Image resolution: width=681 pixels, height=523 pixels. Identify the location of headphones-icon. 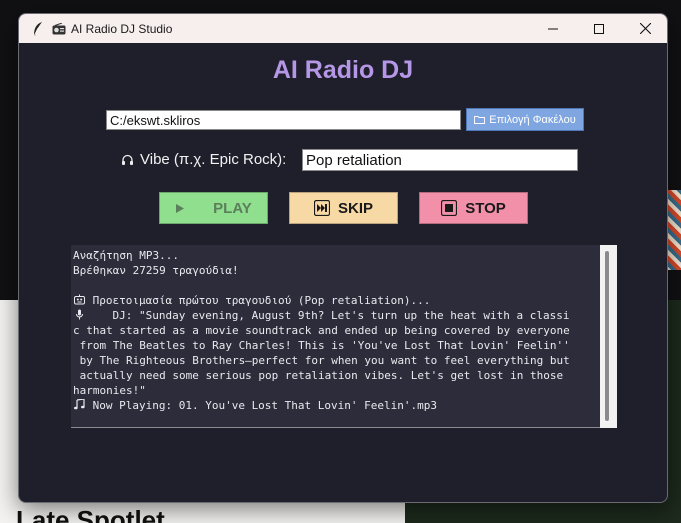
(127, 159).